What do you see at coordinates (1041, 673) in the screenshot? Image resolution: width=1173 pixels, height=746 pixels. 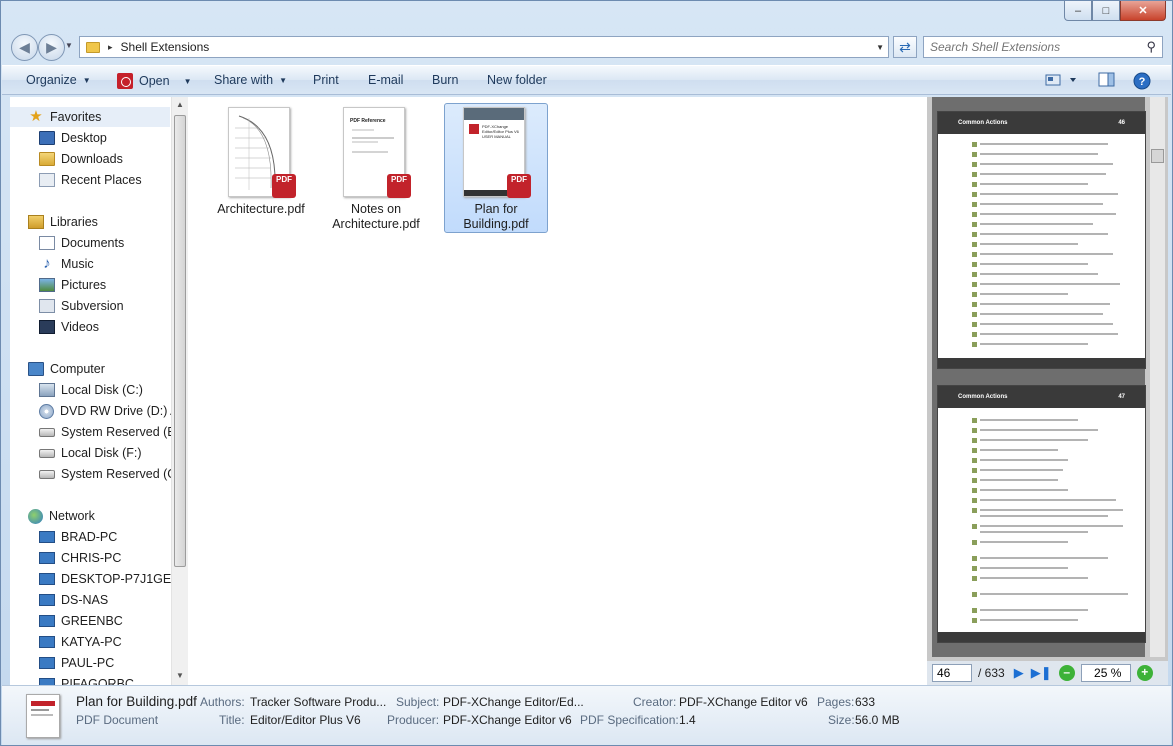 I see `last-page-icon: ▶❚` at bounding box center [1041, 673].